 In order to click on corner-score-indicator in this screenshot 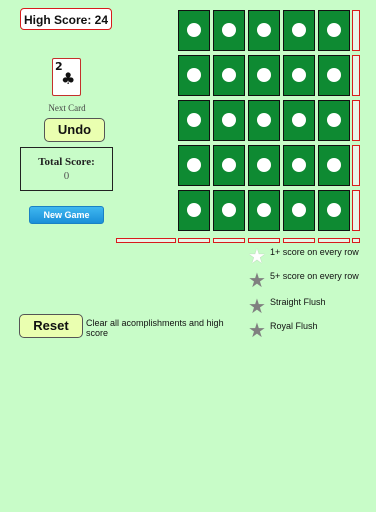, I will do `click(356, 240)`.